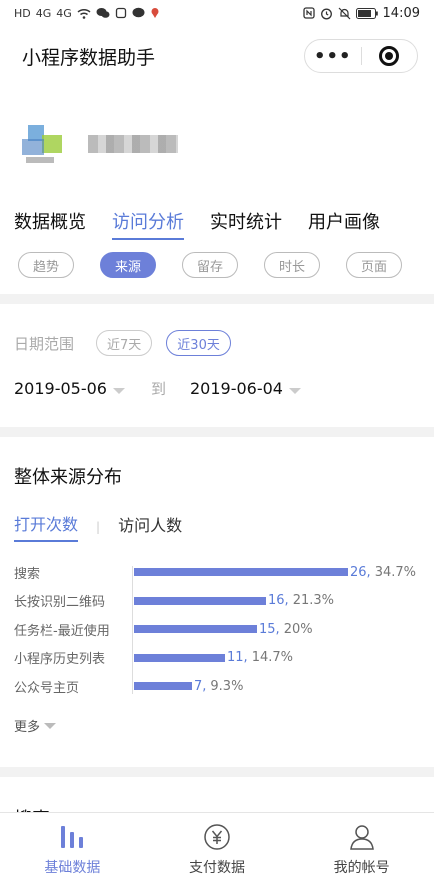  What do you see at coordinates (150, 526) in the screenshot?
I see `metric-tab-visitors: 访问人数` at bounding box center [150, 526].